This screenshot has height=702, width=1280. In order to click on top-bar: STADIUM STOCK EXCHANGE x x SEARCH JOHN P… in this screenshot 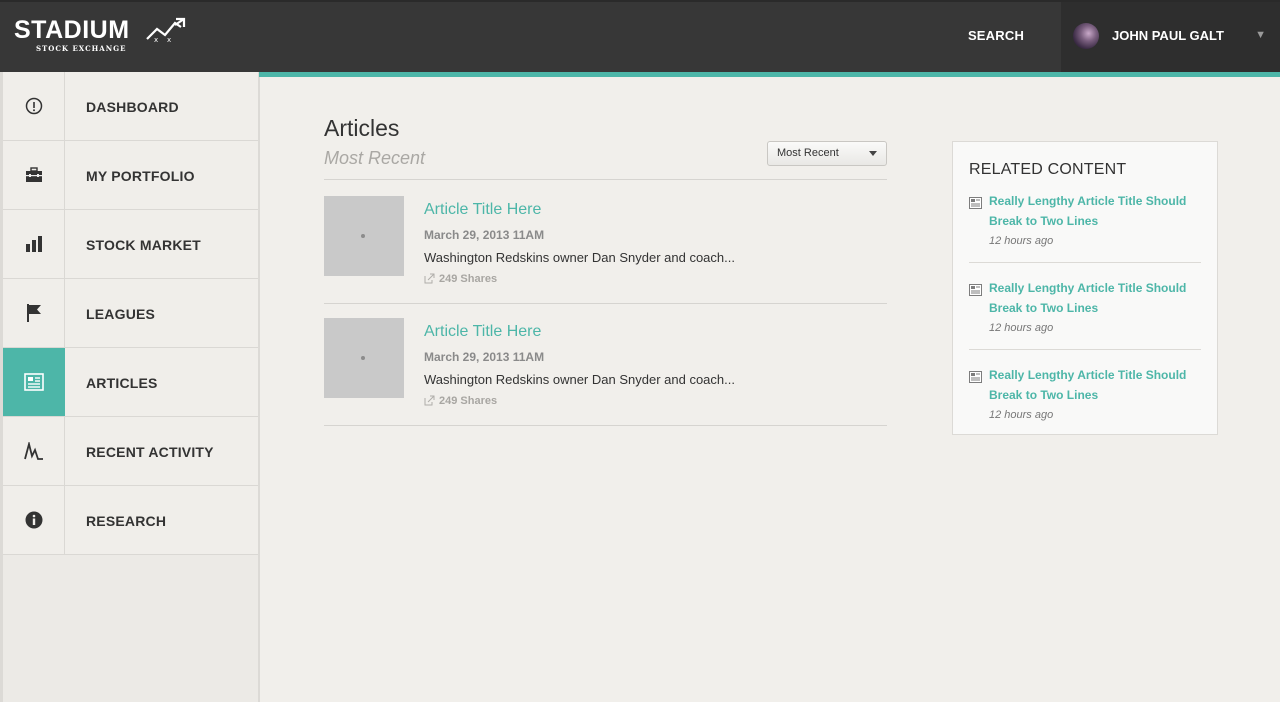, I will do `click(640, 36)`.